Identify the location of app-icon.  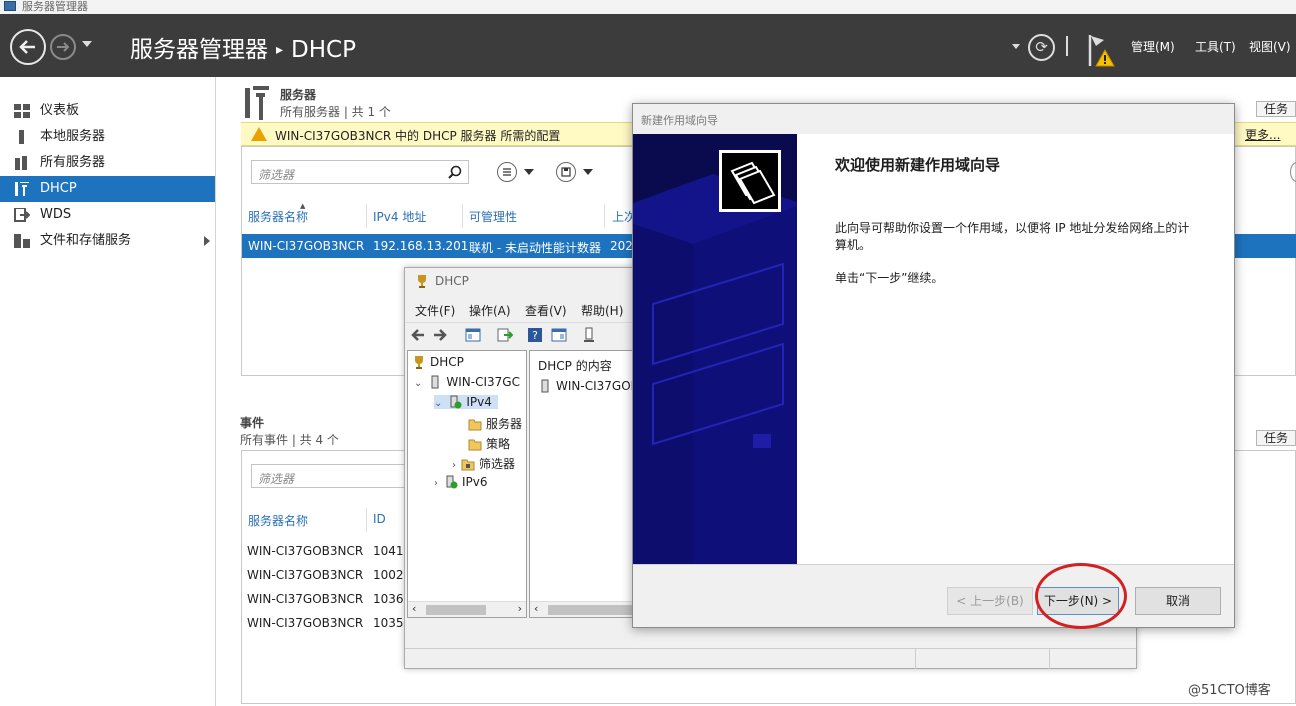
(10, 6).